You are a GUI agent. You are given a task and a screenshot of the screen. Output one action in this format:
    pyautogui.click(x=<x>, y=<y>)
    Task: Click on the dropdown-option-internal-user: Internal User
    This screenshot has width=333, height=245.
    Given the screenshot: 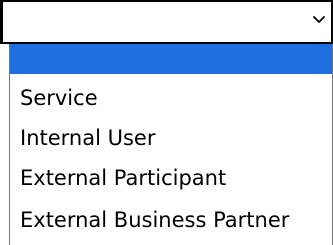 What is the action you would take?
    pyautogui.click(x=171, y=138)
    